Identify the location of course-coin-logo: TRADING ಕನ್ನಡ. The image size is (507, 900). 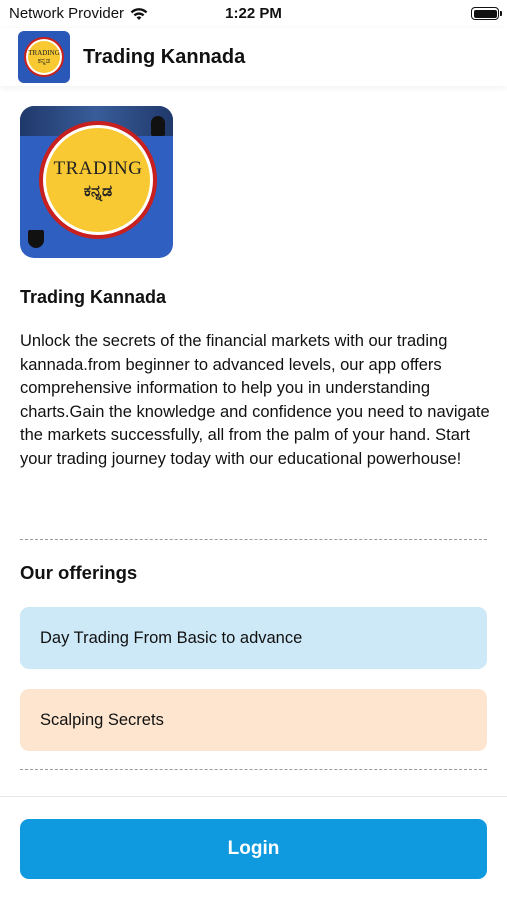
(98, 180).